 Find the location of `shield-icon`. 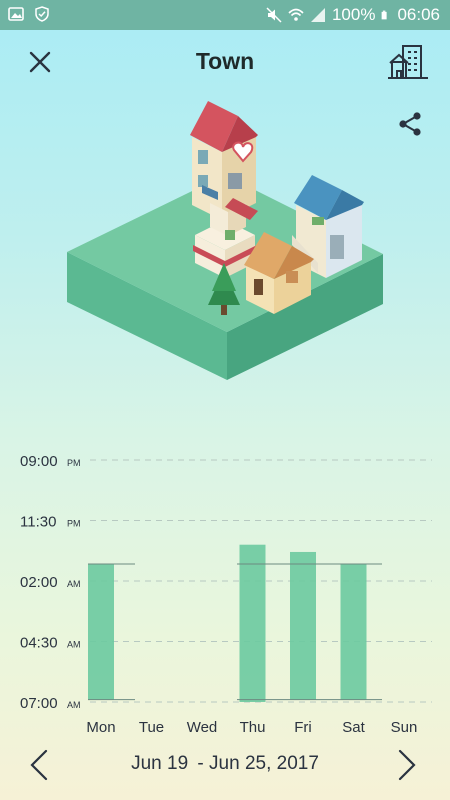

shield-icon is located at coordinates (42, 14).